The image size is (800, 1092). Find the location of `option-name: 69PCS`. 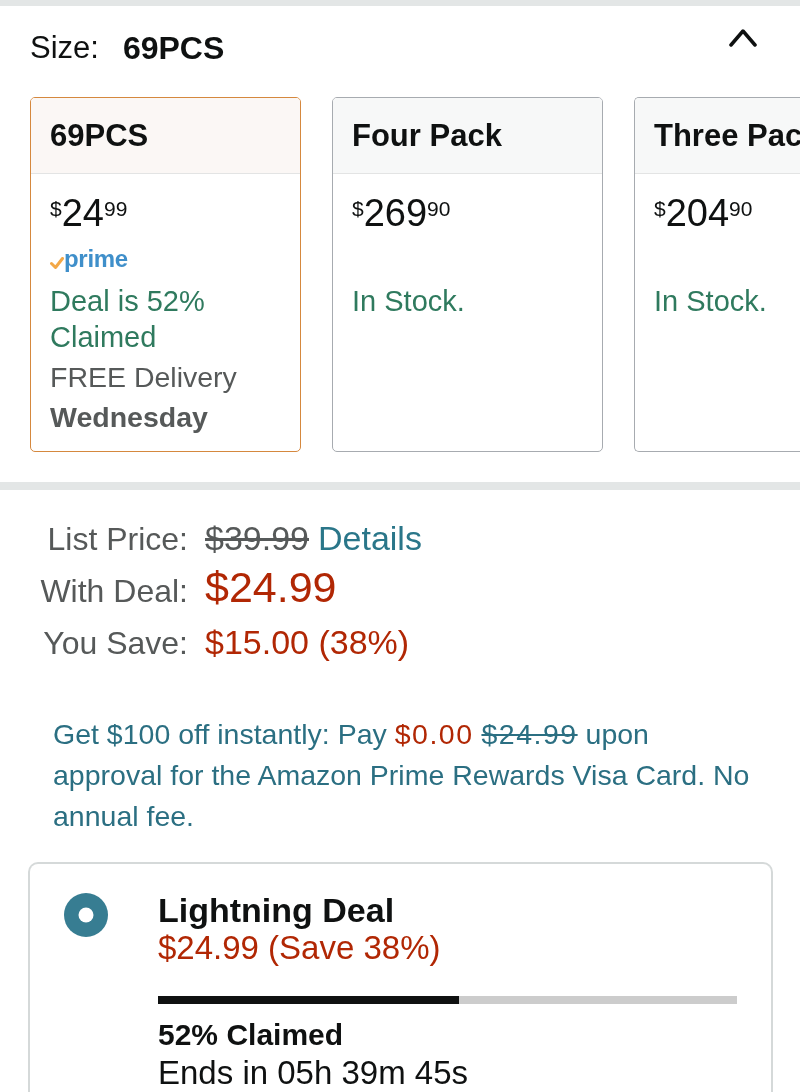

option-name: 69PCS is located at coordinates (165, 136).